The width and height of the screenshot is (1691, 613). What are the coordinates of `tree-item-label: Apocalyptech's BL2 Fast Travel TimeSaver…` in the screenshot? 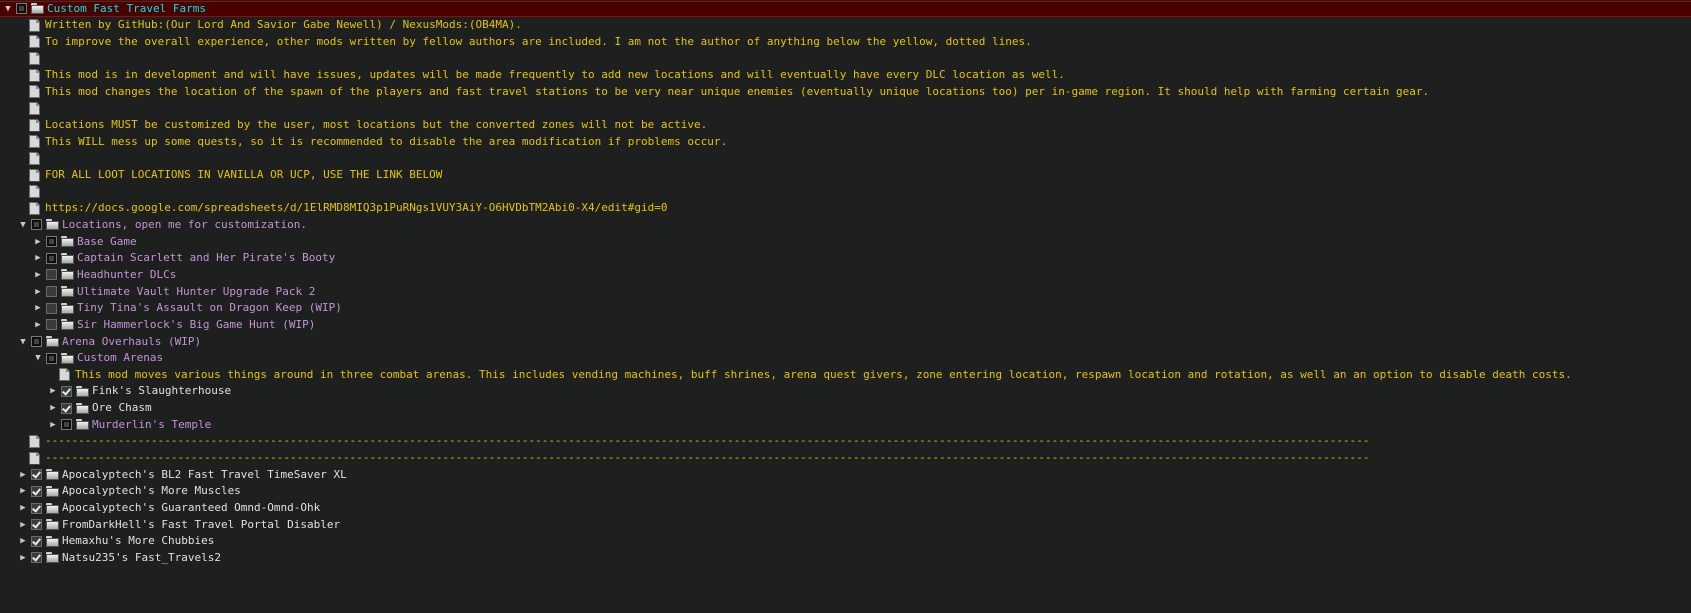 It's located at (204, 474).